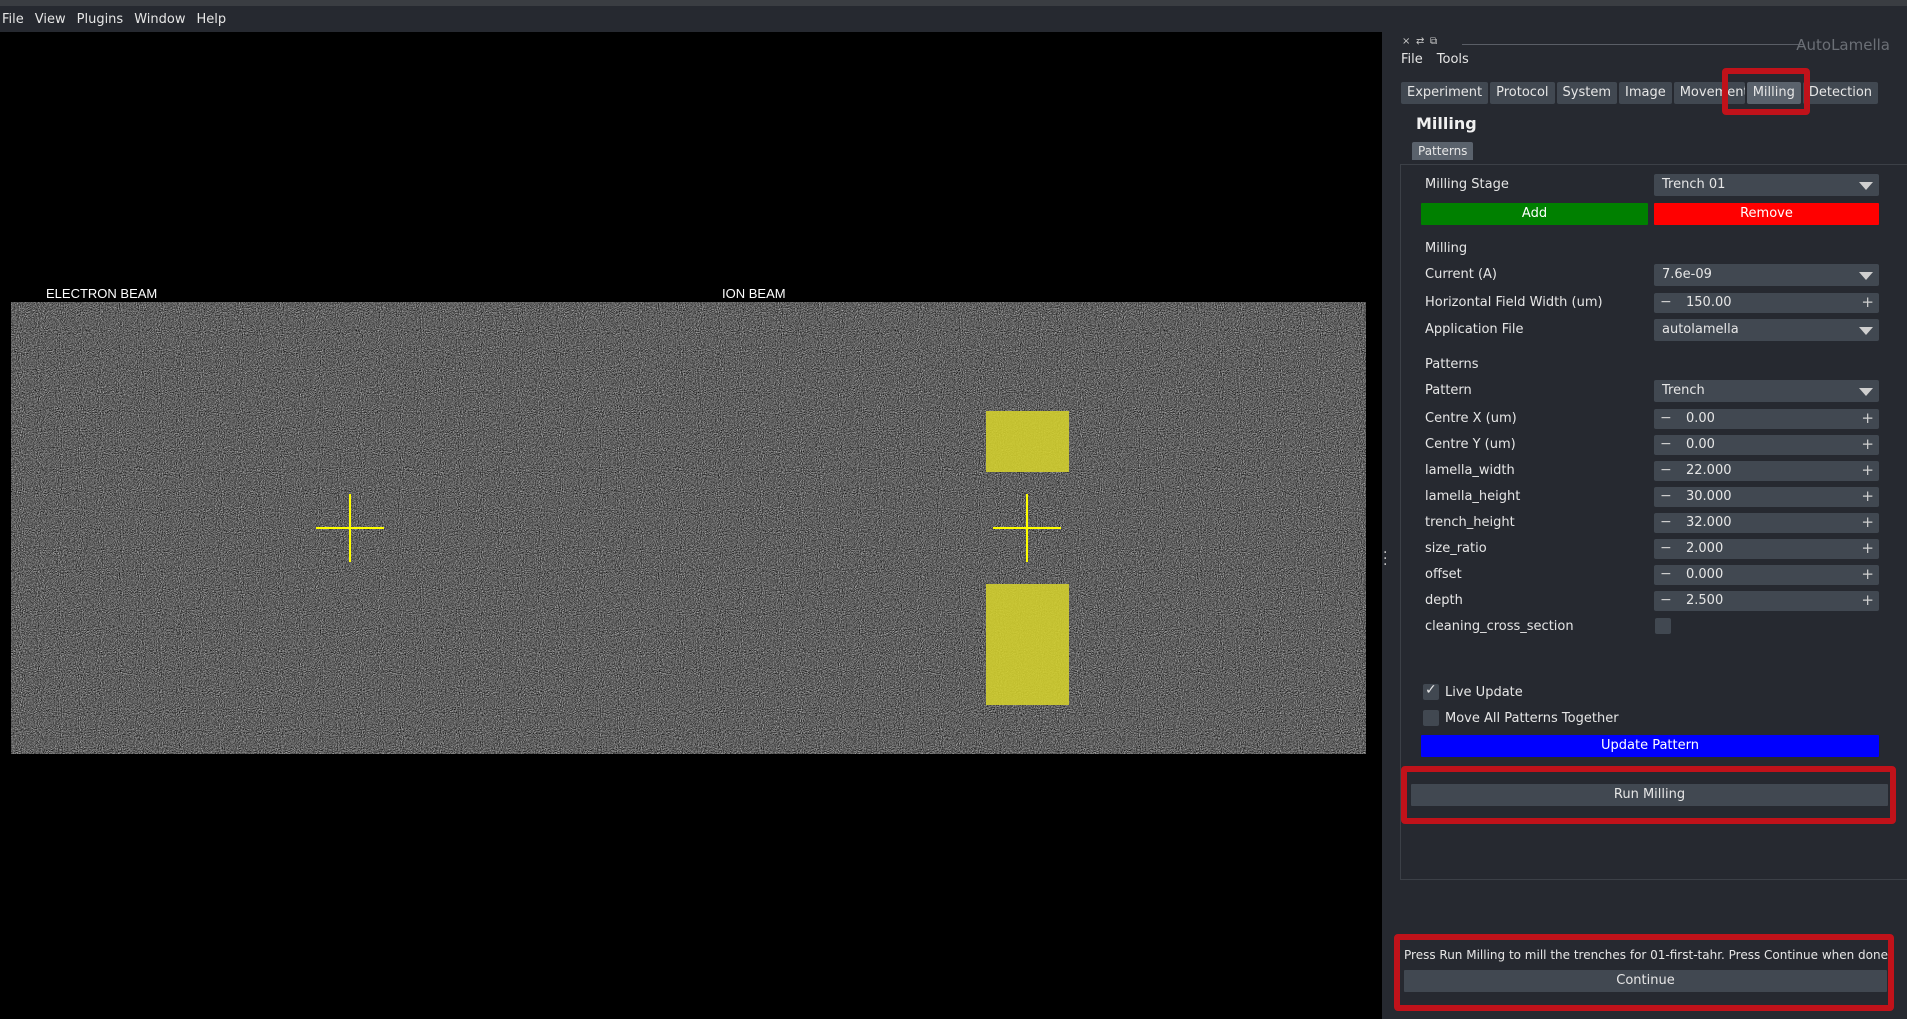  I want to click on lamella-height-value: 30.000, so click(1709, 496).